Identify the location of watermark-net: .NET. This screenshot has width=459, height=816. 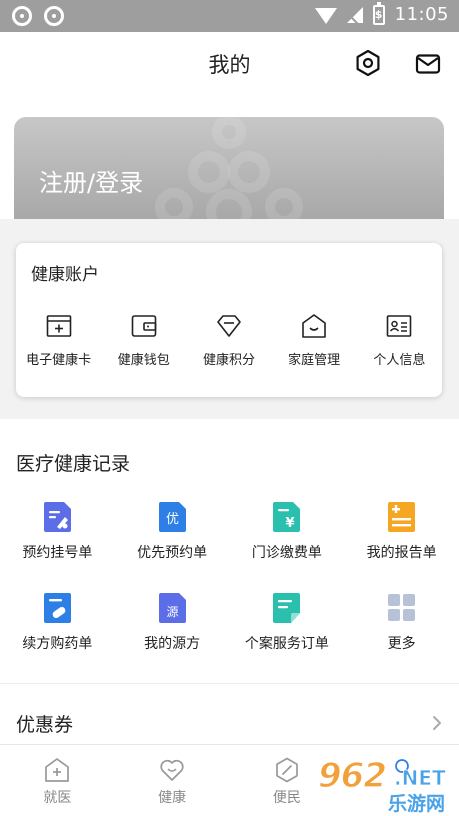
(420, 778).